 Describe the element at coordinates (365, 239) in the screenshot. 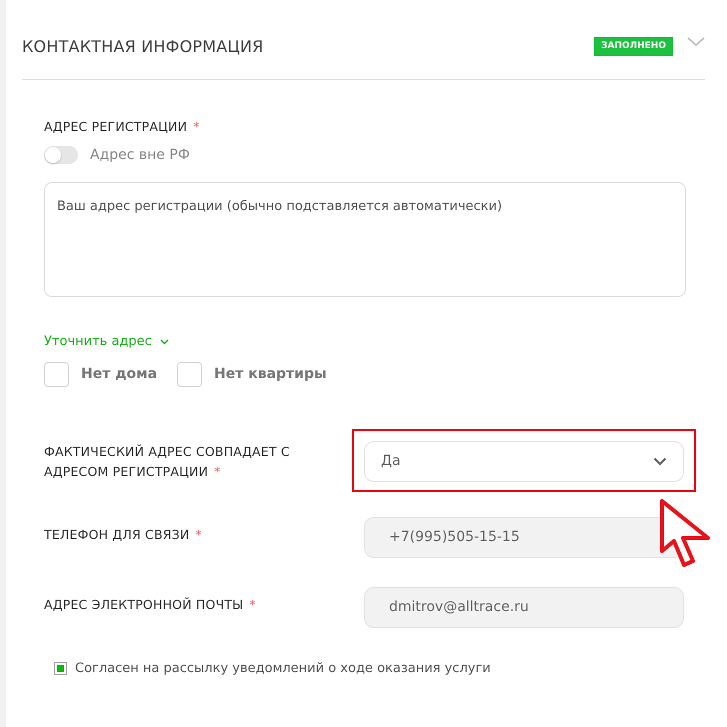

I see `address-field: Ваш адрес регистрации (обычно подставляется автоматически)` at that location.